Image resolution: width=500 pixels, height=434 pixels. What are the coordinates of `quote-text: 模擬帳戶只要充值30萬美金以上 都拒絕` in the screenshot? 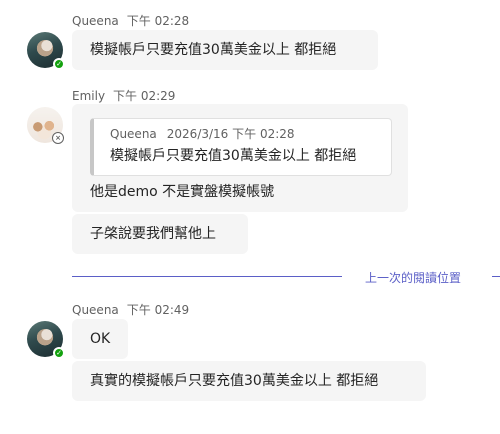 It's located at (233, 156).